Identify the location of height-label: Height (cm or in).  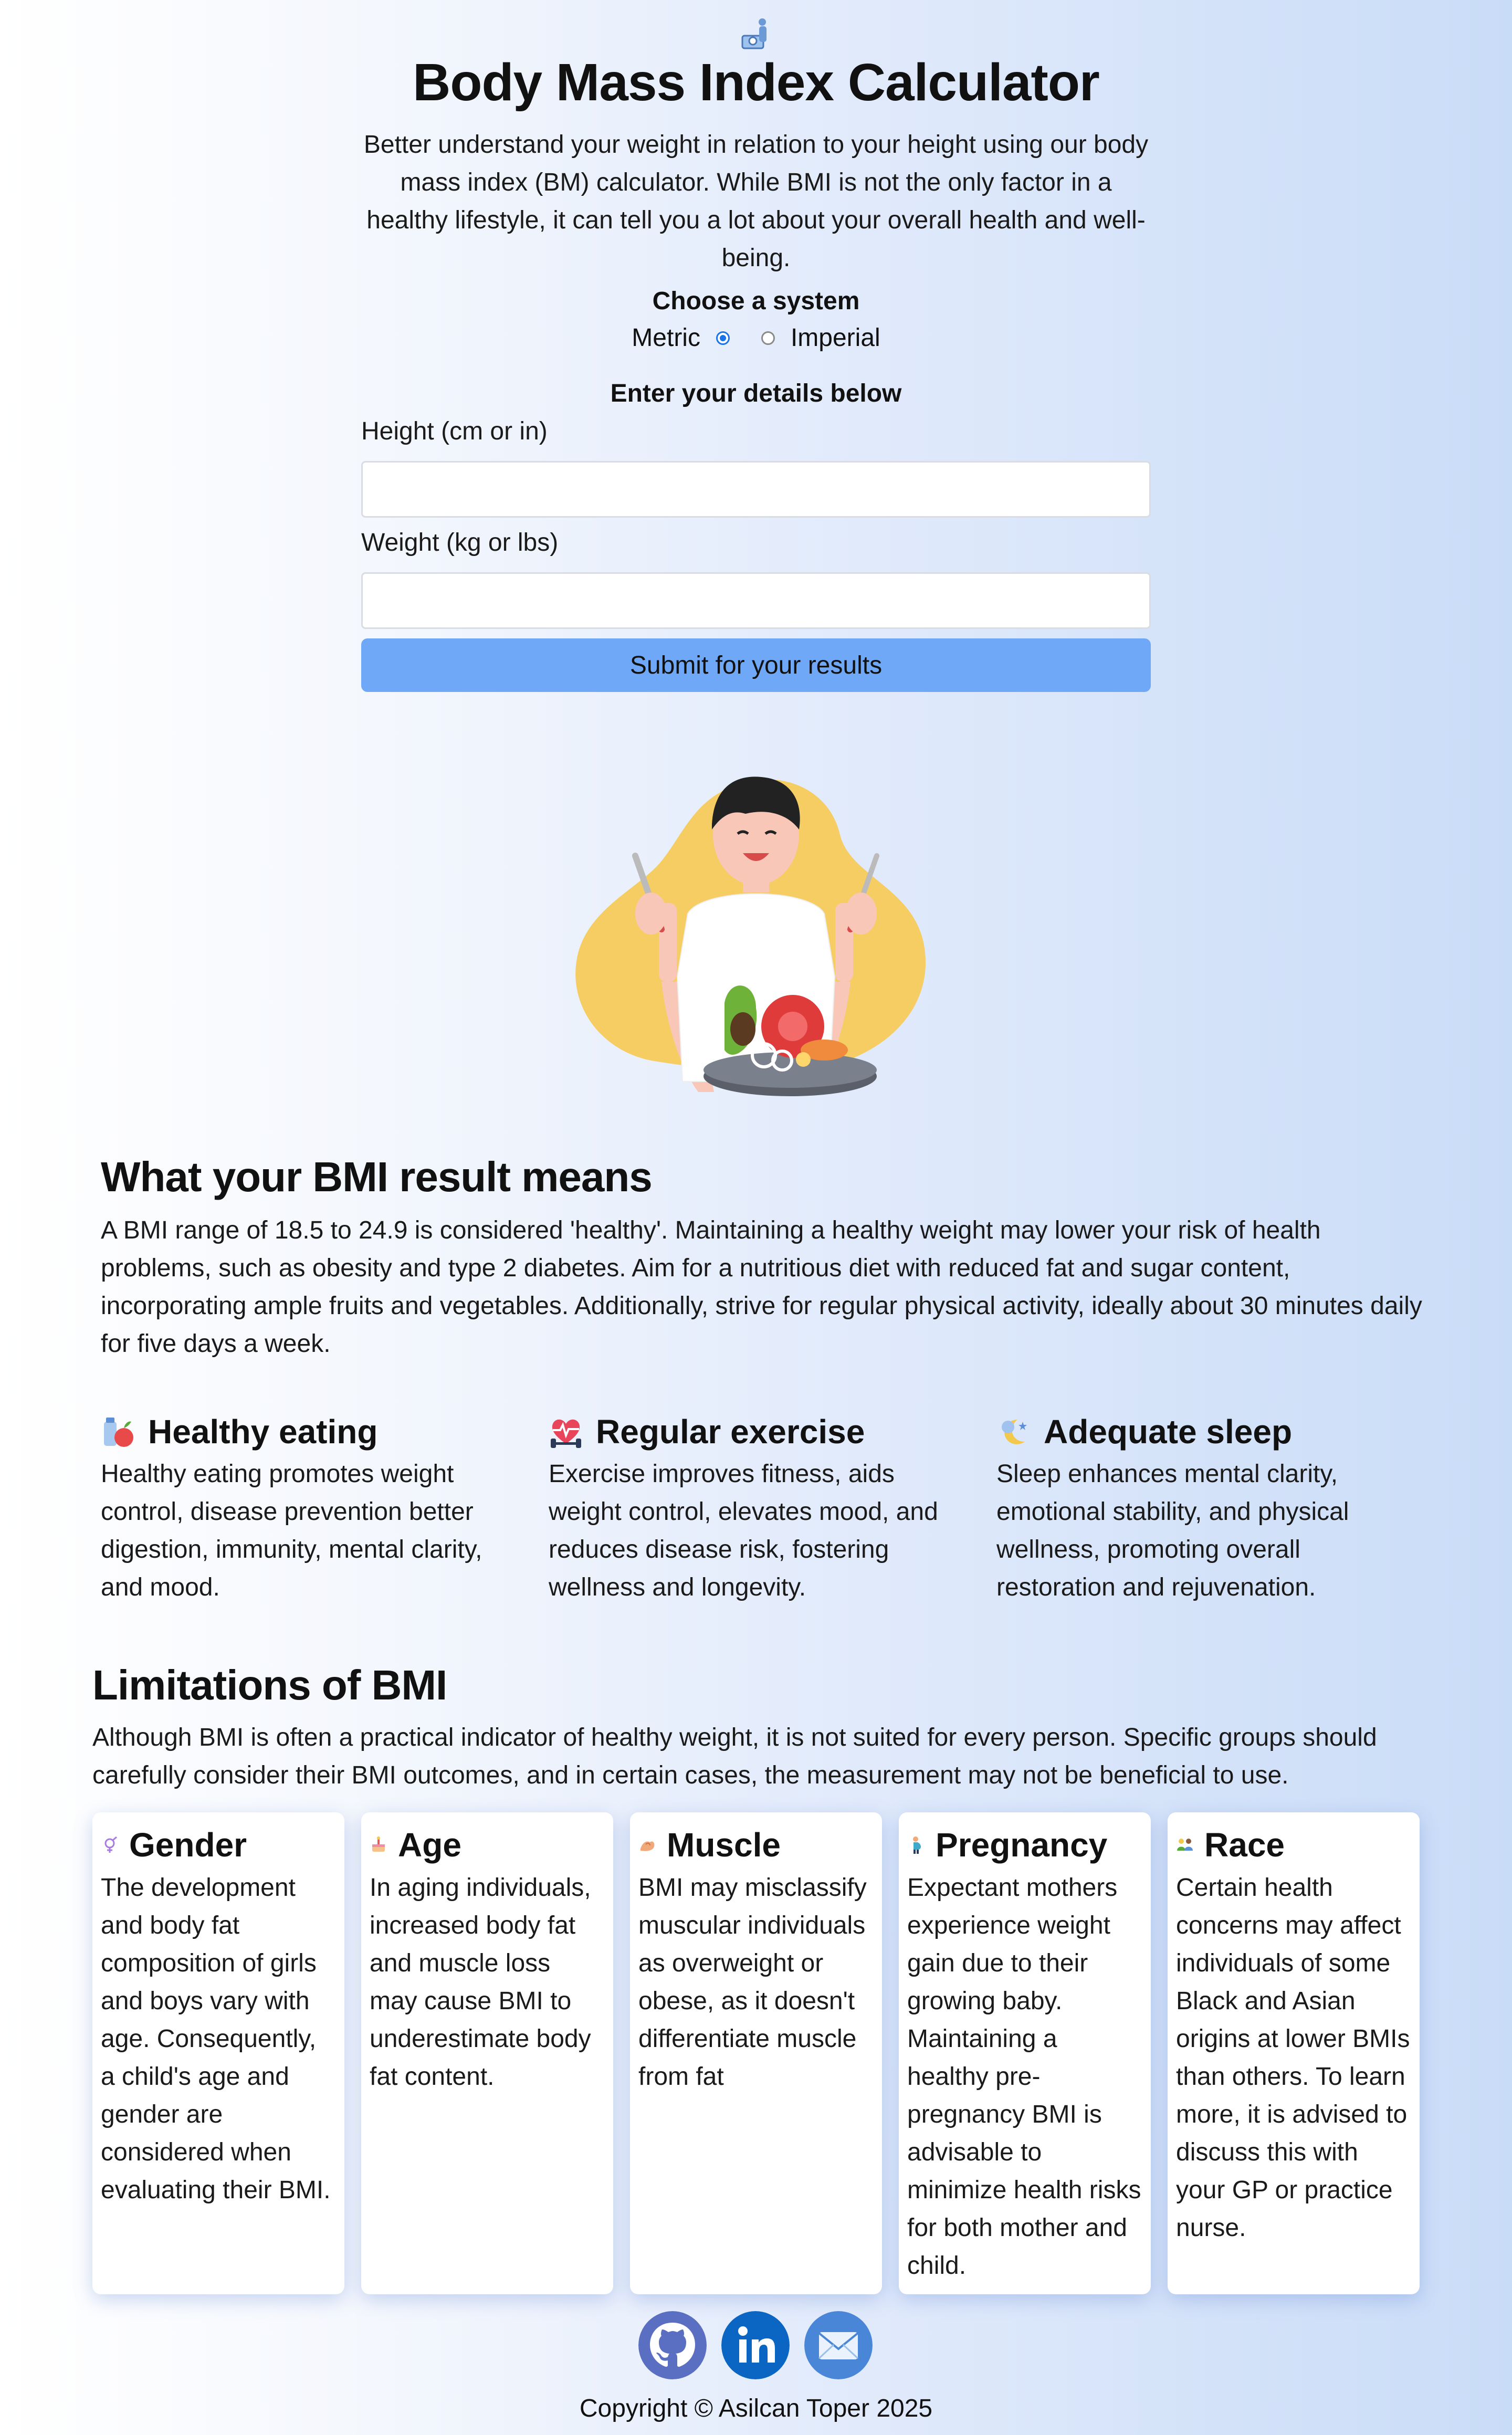
(454, 431).